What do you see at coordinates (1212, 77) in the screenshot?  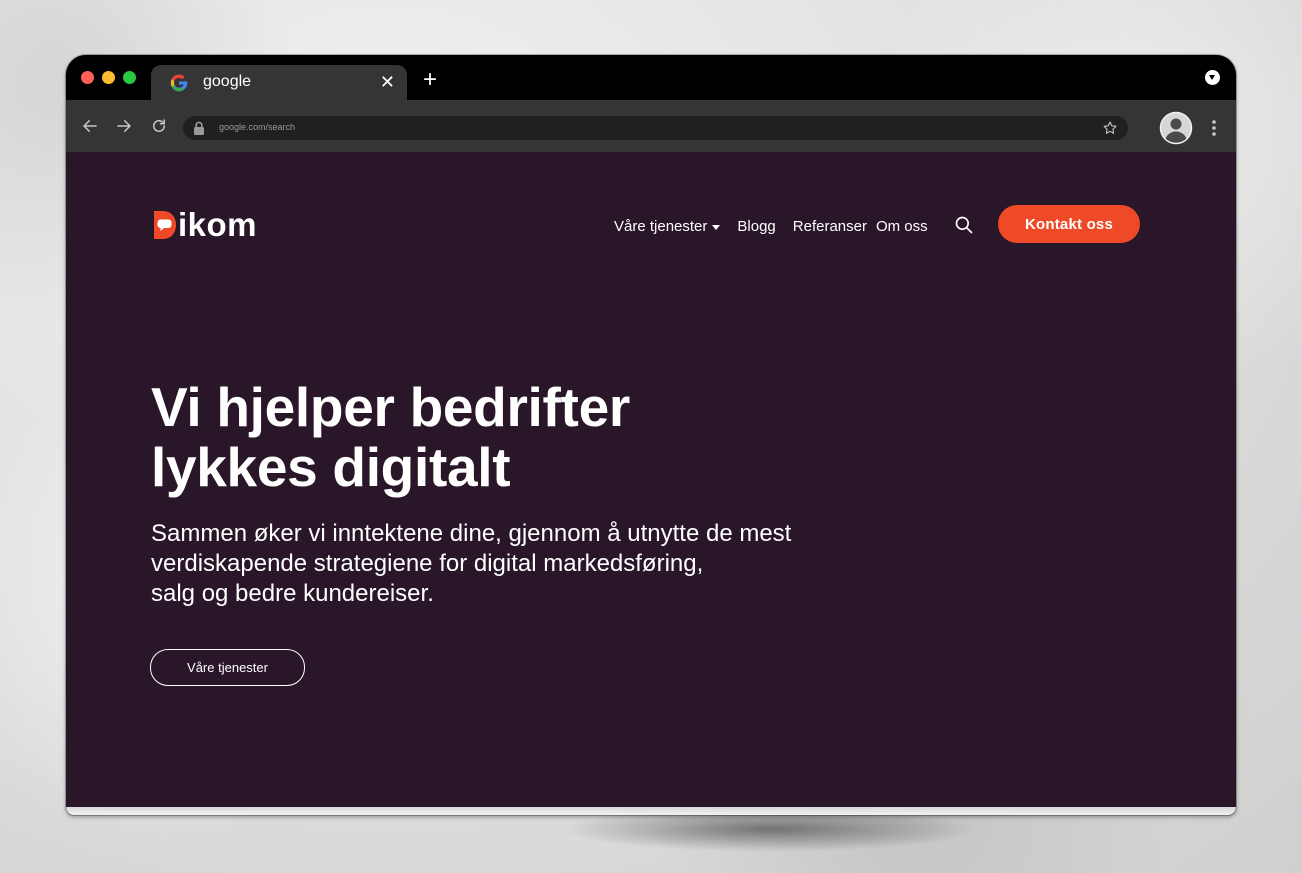 I see `tab-dropdown-icon` at bounding box center [1212, 77].